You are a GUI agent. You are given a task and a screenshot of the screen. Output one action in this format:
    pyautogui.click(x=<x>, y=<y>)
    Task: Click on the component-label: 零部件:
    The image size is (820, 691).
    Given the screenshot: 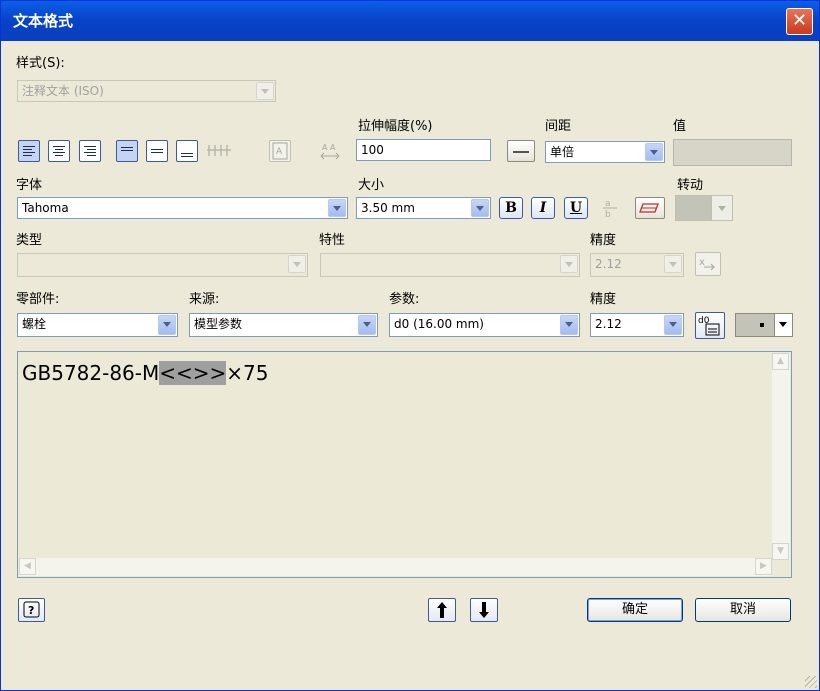 What is the action you would take?
    pyautogui.click(x=38, y=299)
    